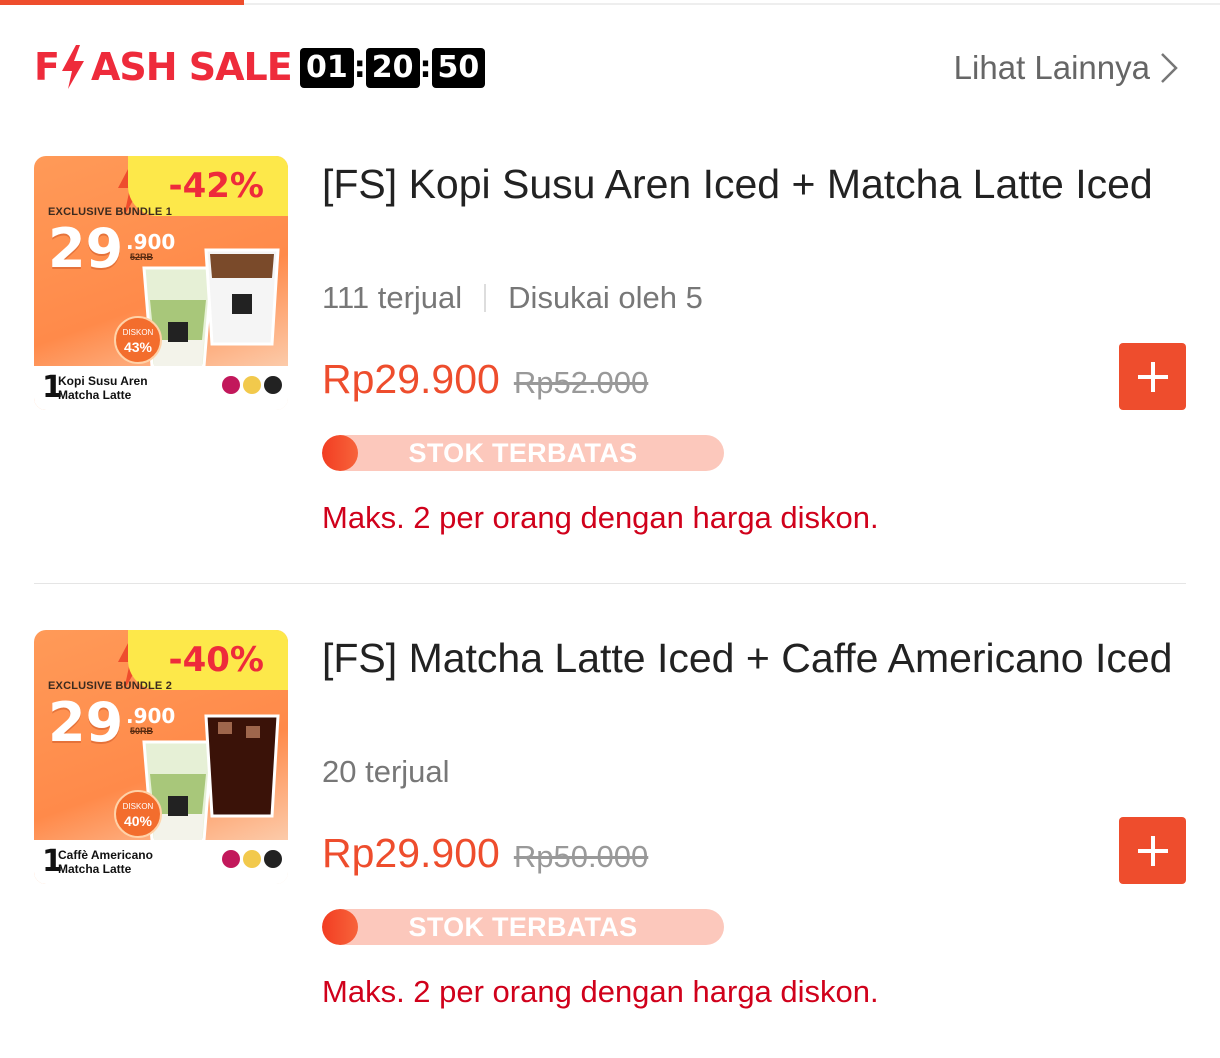  I want to click on original-price: Rp52.000, so click(581, 382).